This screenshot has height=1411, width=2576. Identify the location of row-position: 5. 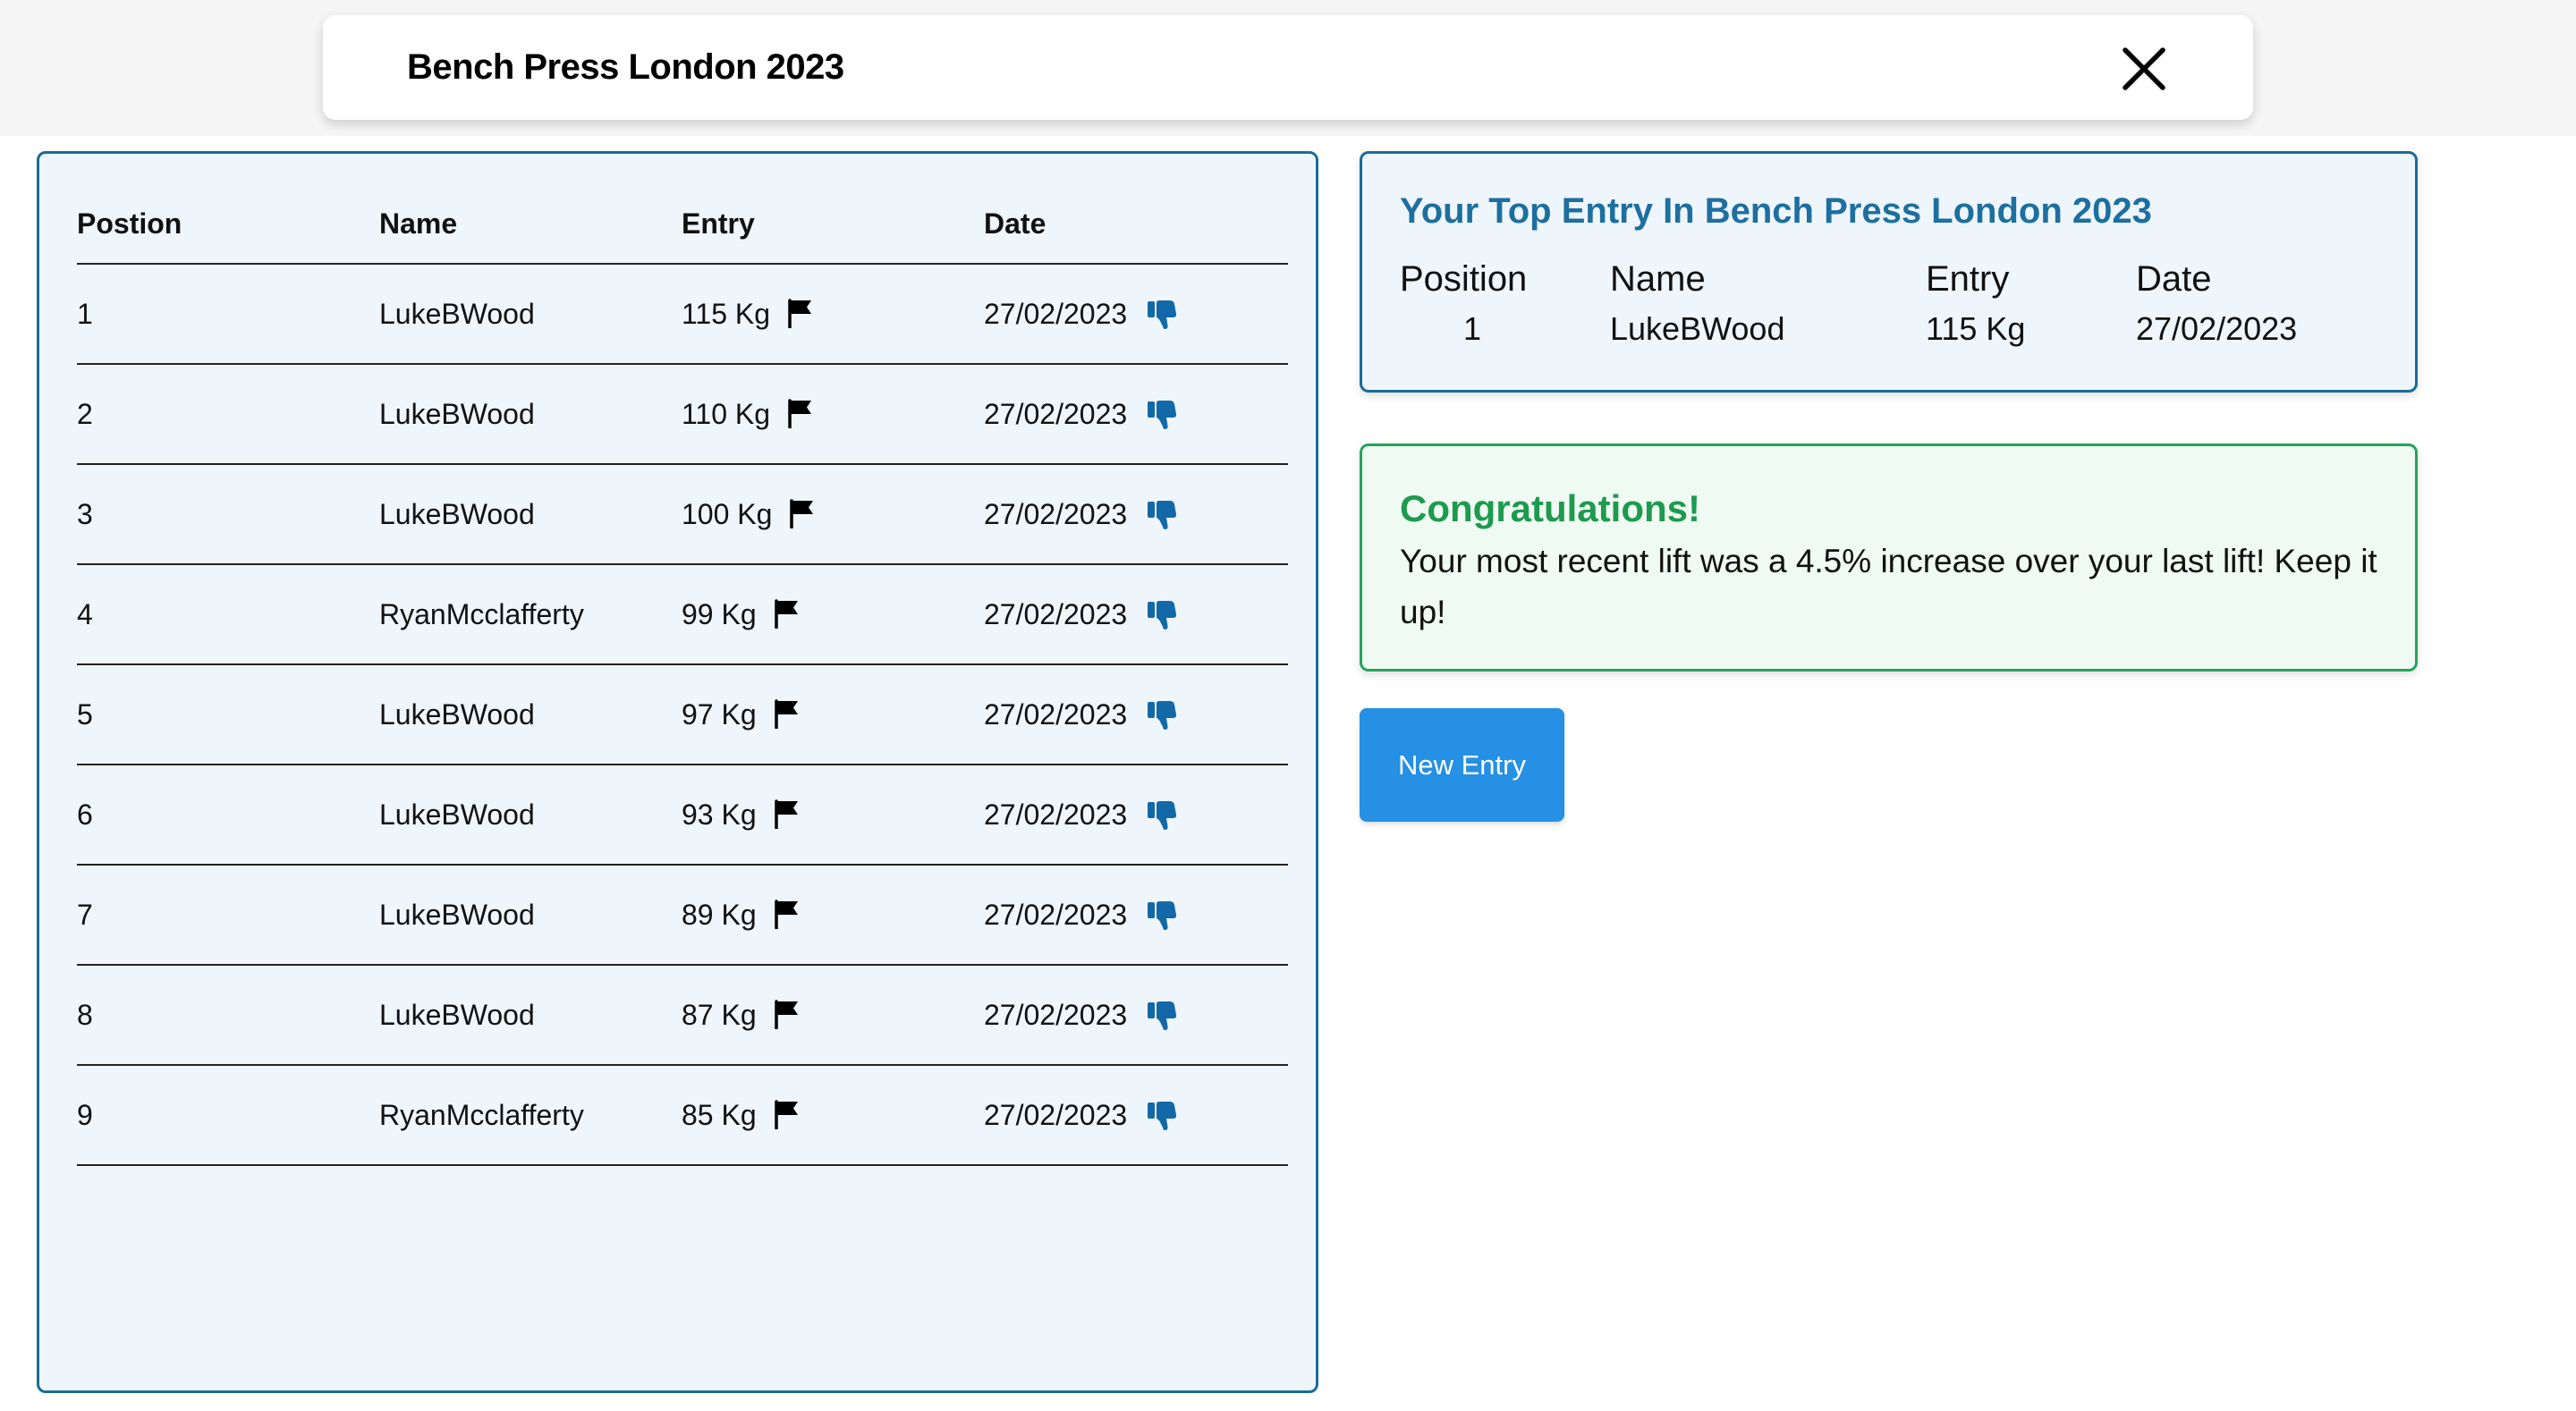
(85, 715).